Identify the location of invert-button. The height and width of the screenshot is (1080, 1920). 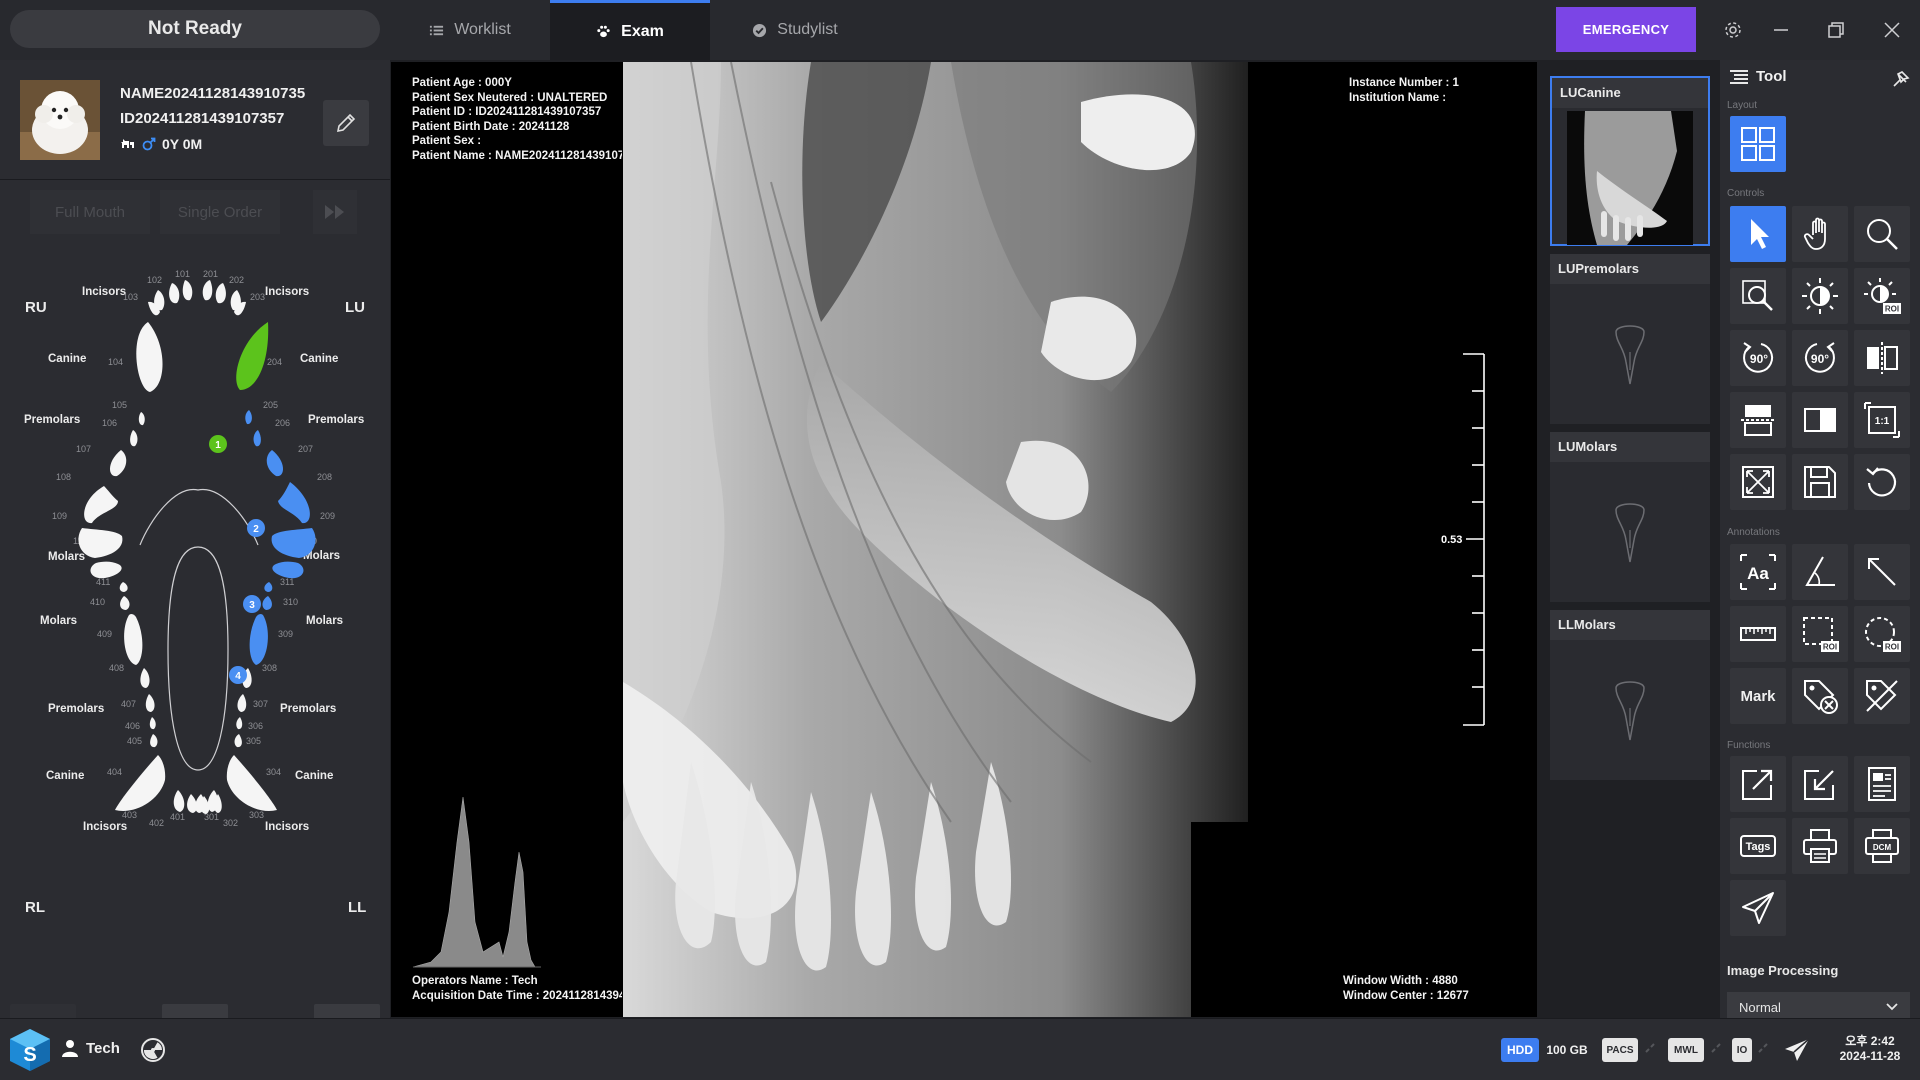
(1820, 420).